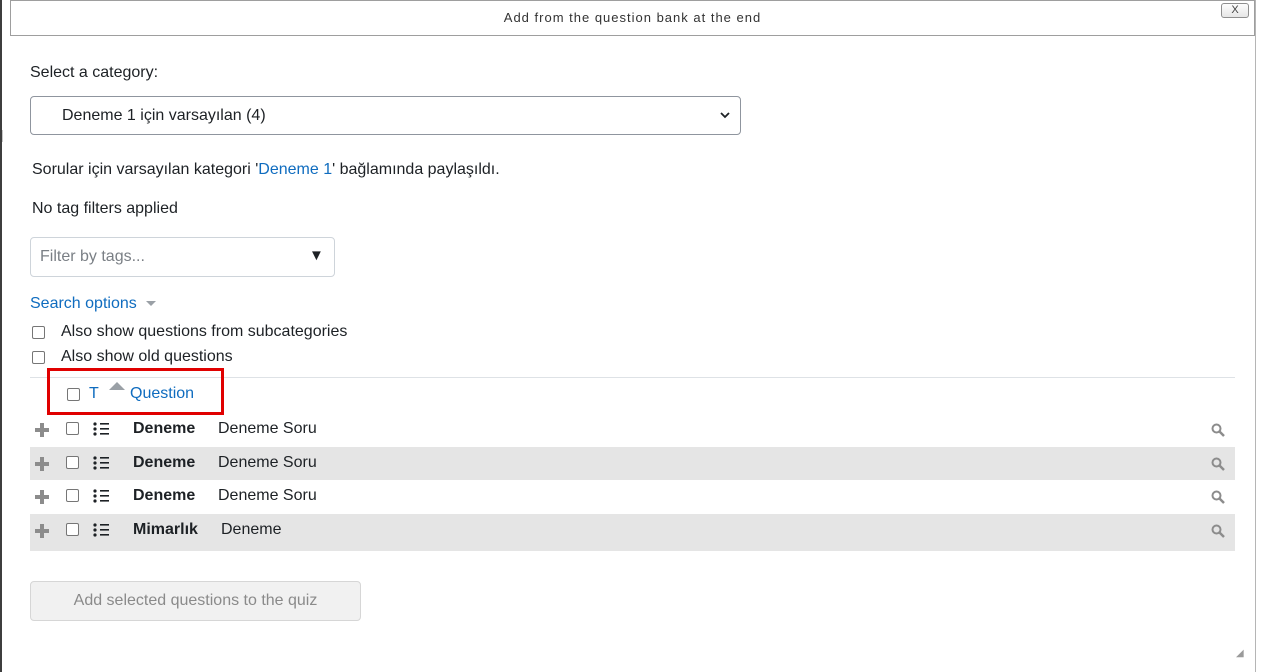  I want to click on header-highlight-box, so click(135, 391).